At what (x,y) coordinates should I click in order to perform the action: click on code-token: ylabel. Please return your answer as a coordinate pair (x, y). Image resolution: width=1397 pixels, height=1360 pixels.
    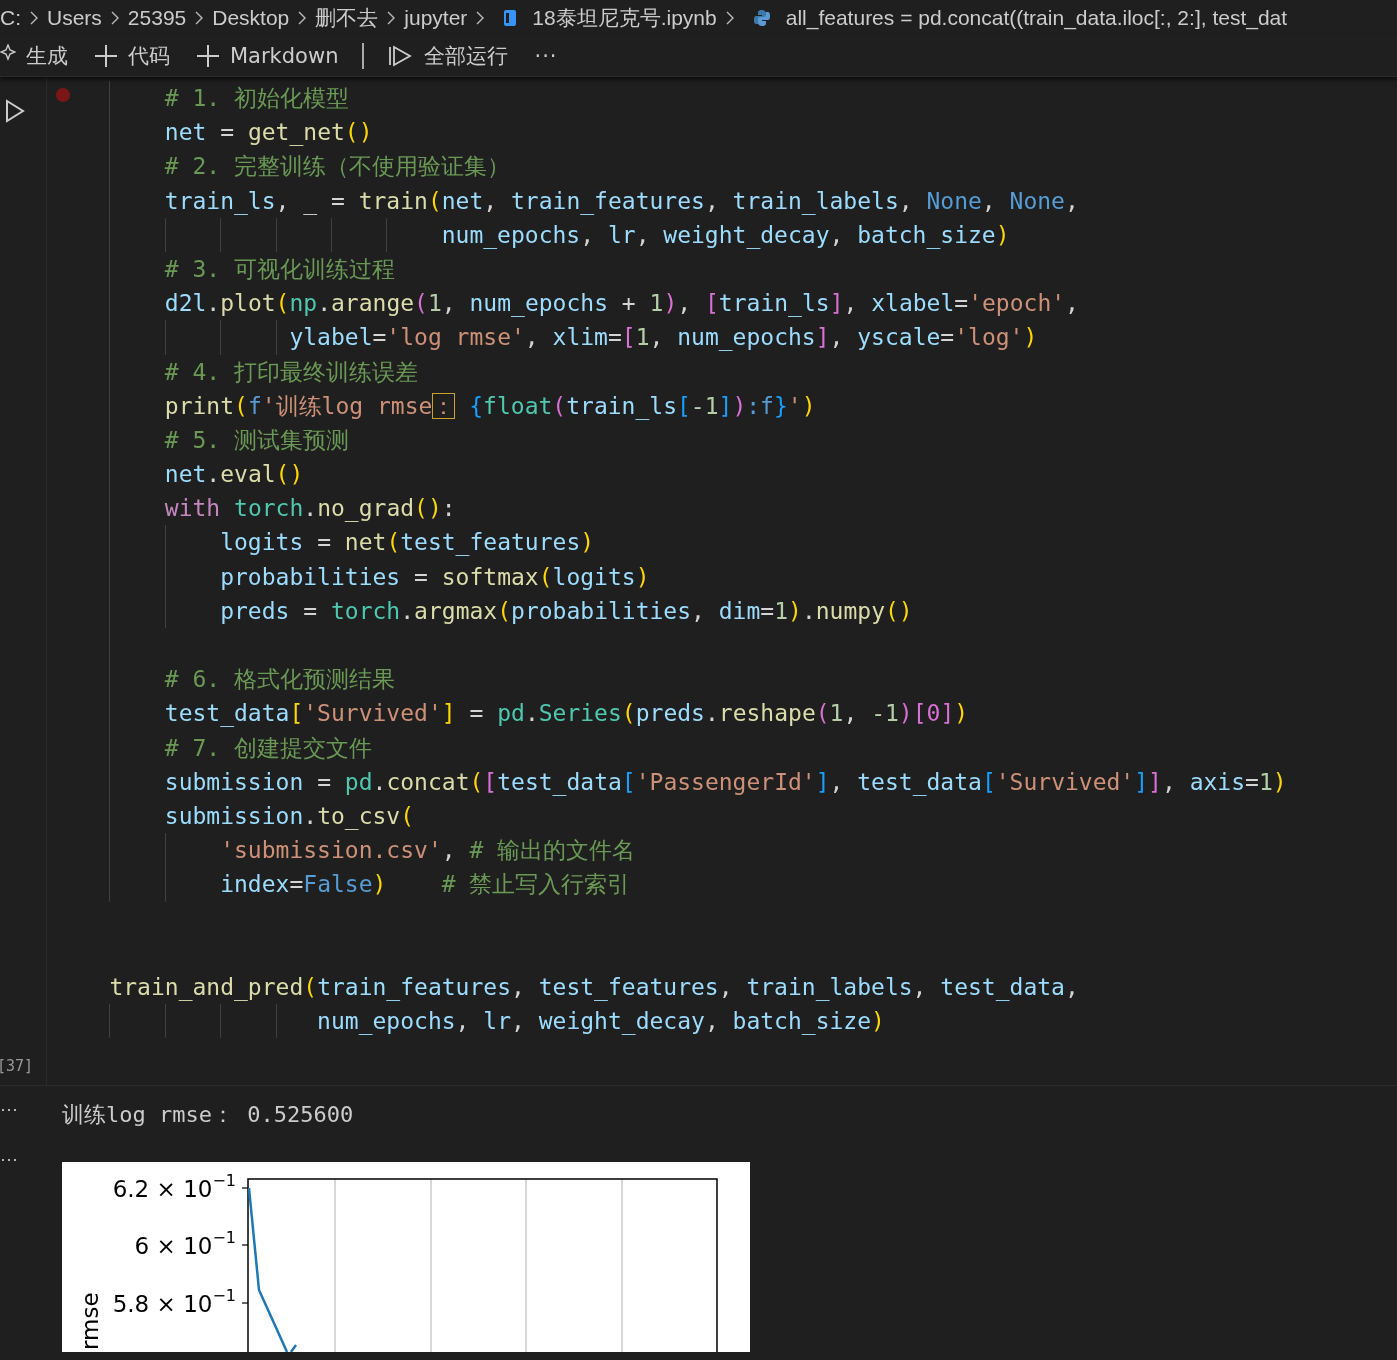
    Looking at the image, I should click on (331, 337).